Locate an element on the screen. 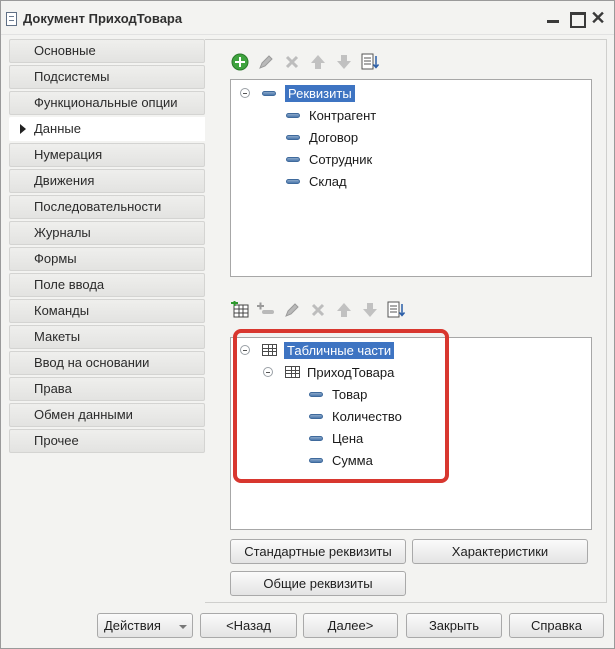 The height and width of the screenshot is (649, 615). tree-row-attribute: Контрагент is located at coordinates (331, 115).